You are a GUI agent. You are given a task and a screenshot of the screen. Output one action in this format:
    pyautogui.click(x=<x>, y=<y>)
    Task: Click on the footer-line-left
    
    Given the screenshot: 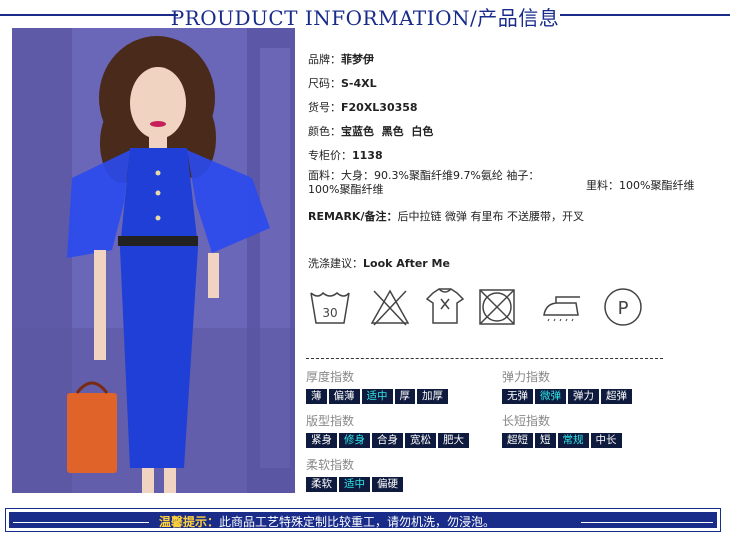 What is the action you would take?
    pyautogui.click(x=81, y=522)
    